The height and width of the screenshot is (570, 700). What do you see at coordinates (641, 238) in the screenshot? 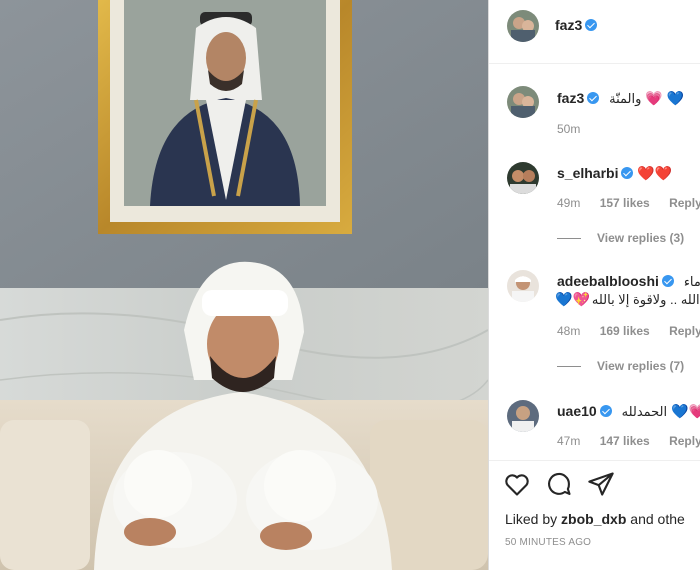
I see `view-replies-label: View replies (3)` at bounding box center [641, 238].